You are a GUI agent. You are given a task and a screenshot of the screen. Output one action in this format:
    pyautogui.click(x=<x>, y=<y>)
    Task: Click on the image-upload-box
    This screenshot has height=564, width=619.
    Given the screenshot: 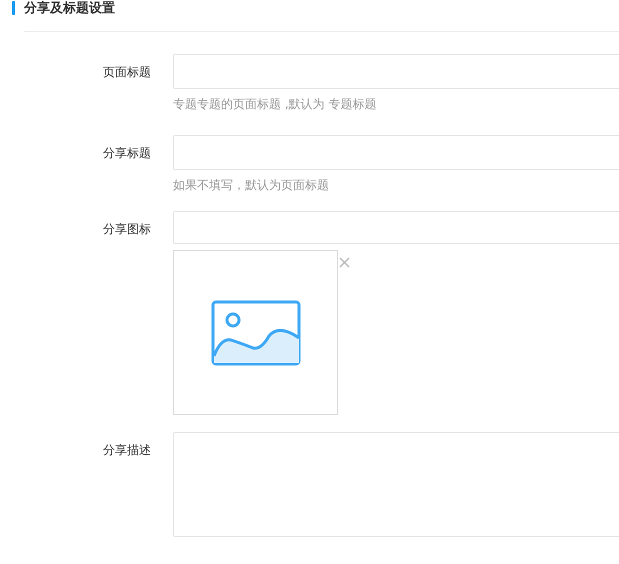 What is the action you would take?
    pyautogui.click(x=255, y=332)
    